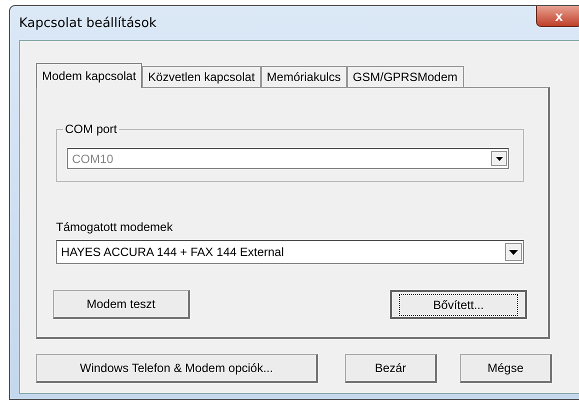 The height and width of the screenshot is (405, 579). What do you see at coordinates (391, 368) in the screenshot?
I see `dialog-button: Bezár` at bounding box center [391, 368].